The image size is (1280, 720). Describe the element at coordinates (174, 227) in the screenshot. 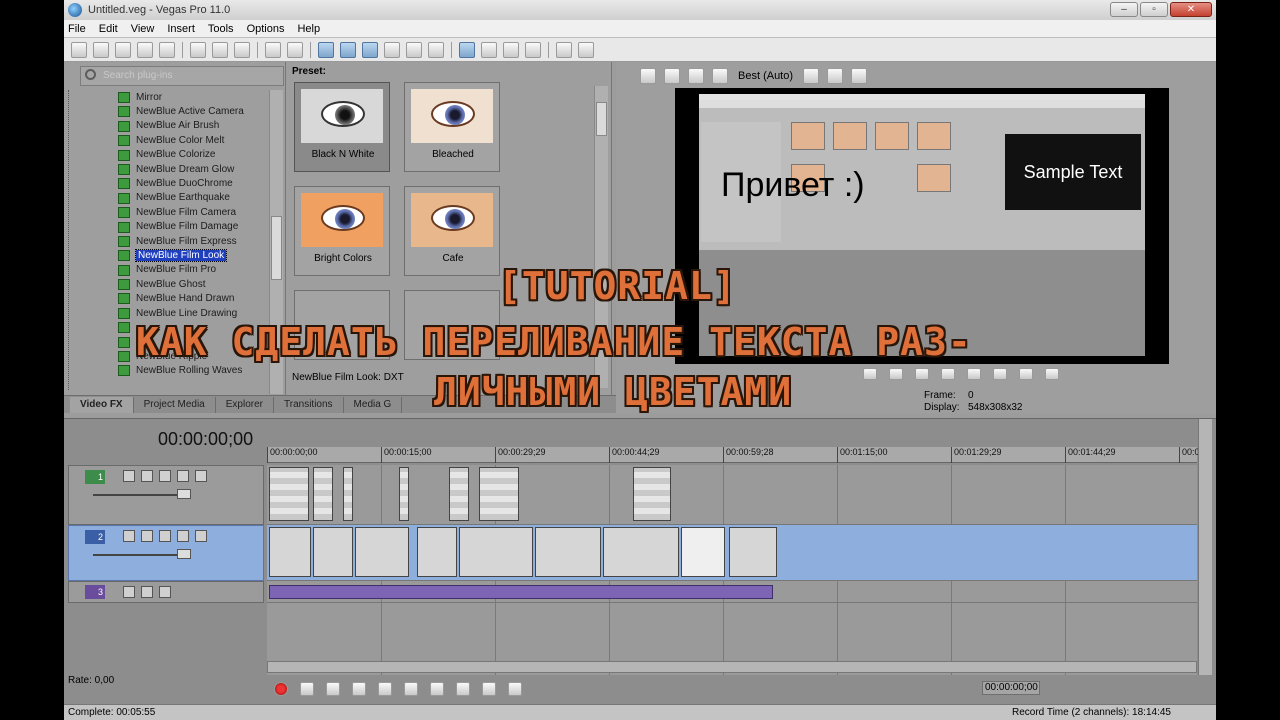

I see `plugin-item: NewBlue Film Damage` at that location.